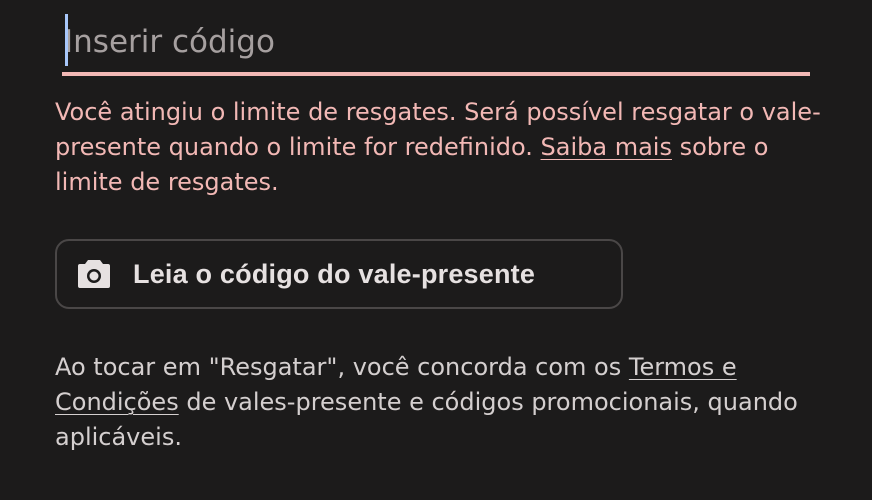 This screenshot has width=872, height=500. I want to click on code-input, so click(437, 42).